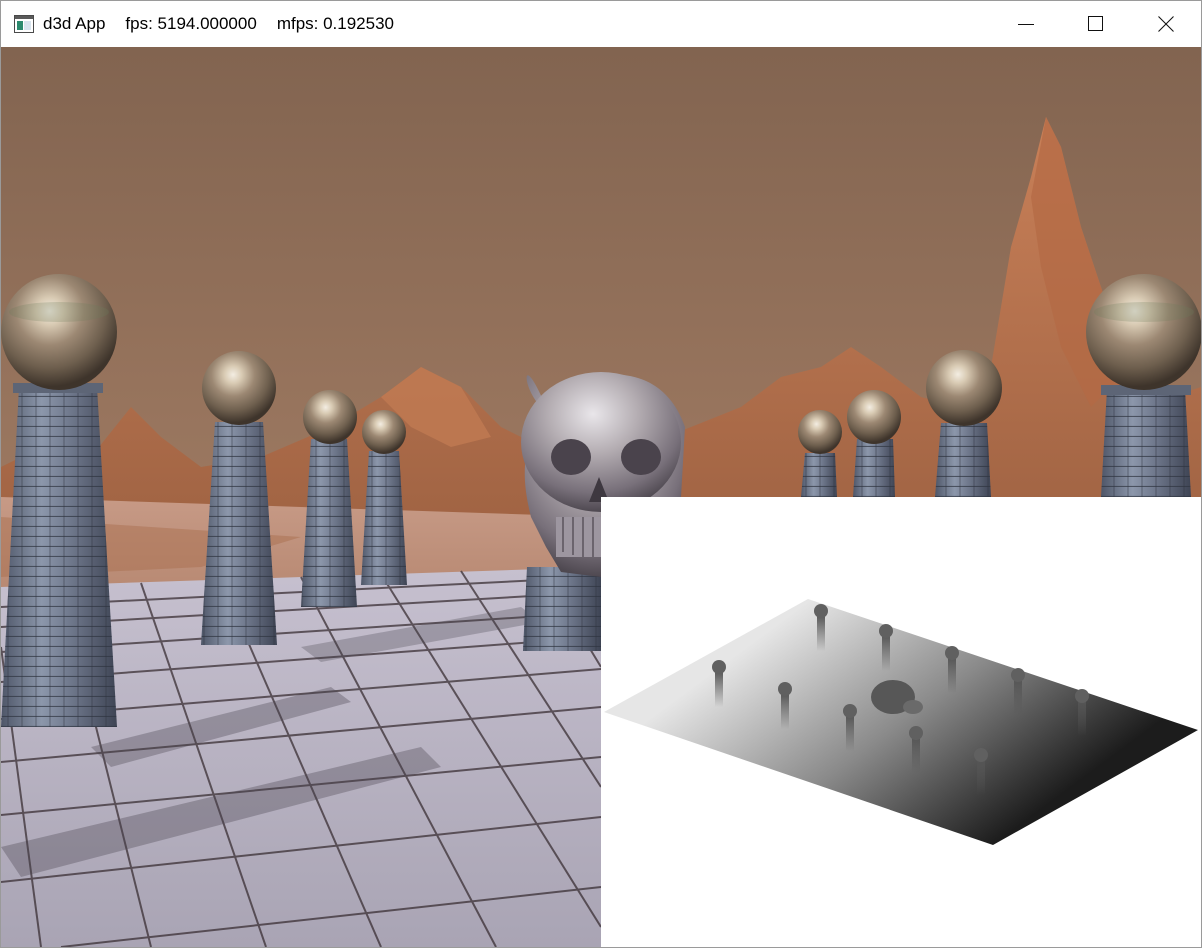 The image size is (1202, 948). I want to click on window-title: d3d App fps: 5194.000000 mfps: 0.192530, so click(218, 24).